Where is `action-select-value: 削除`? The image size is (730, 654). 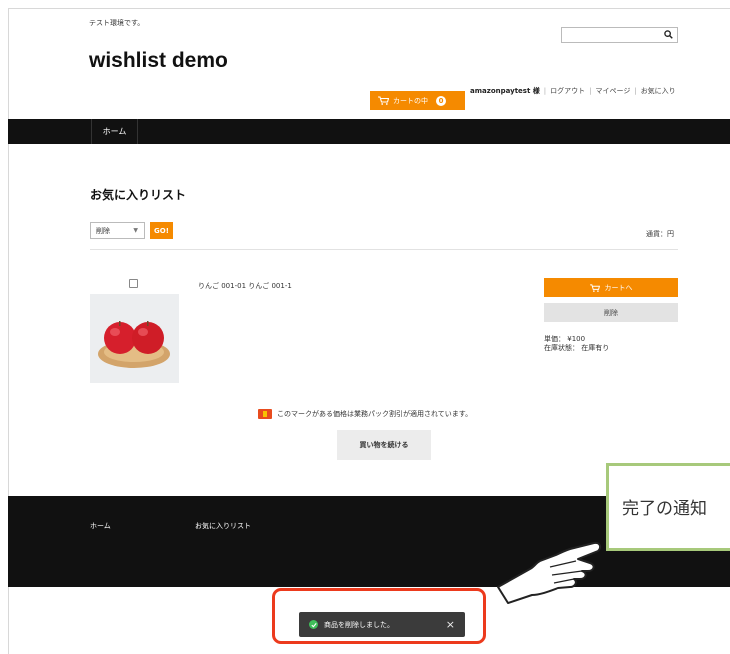 action-select-value: 削除 is located at coordinates (103, 230).